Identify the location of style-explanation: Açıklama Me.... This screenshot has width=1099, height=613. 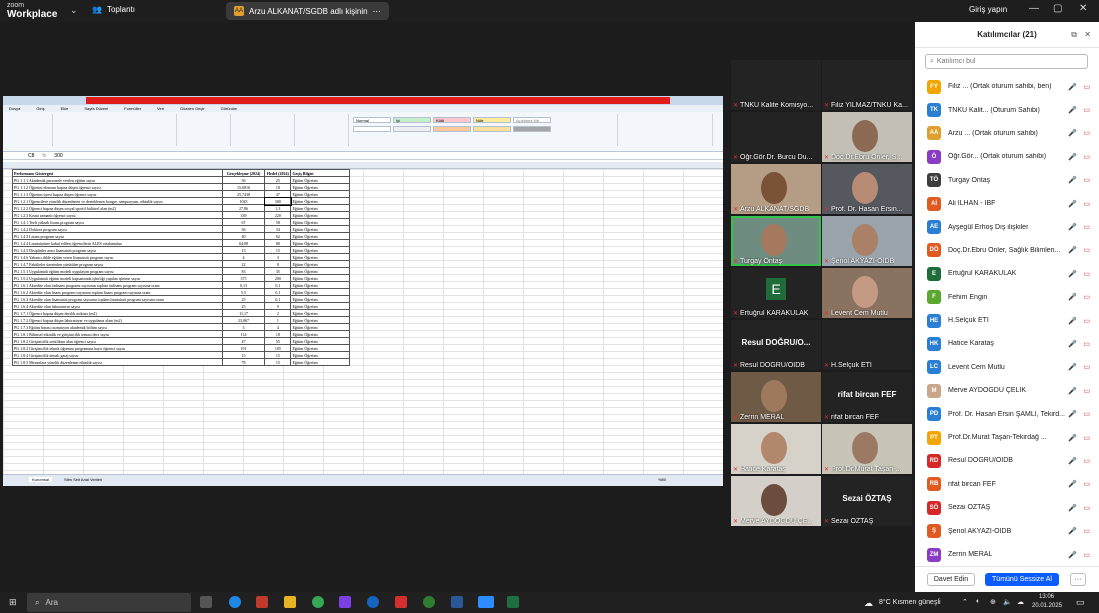
(532, 120).